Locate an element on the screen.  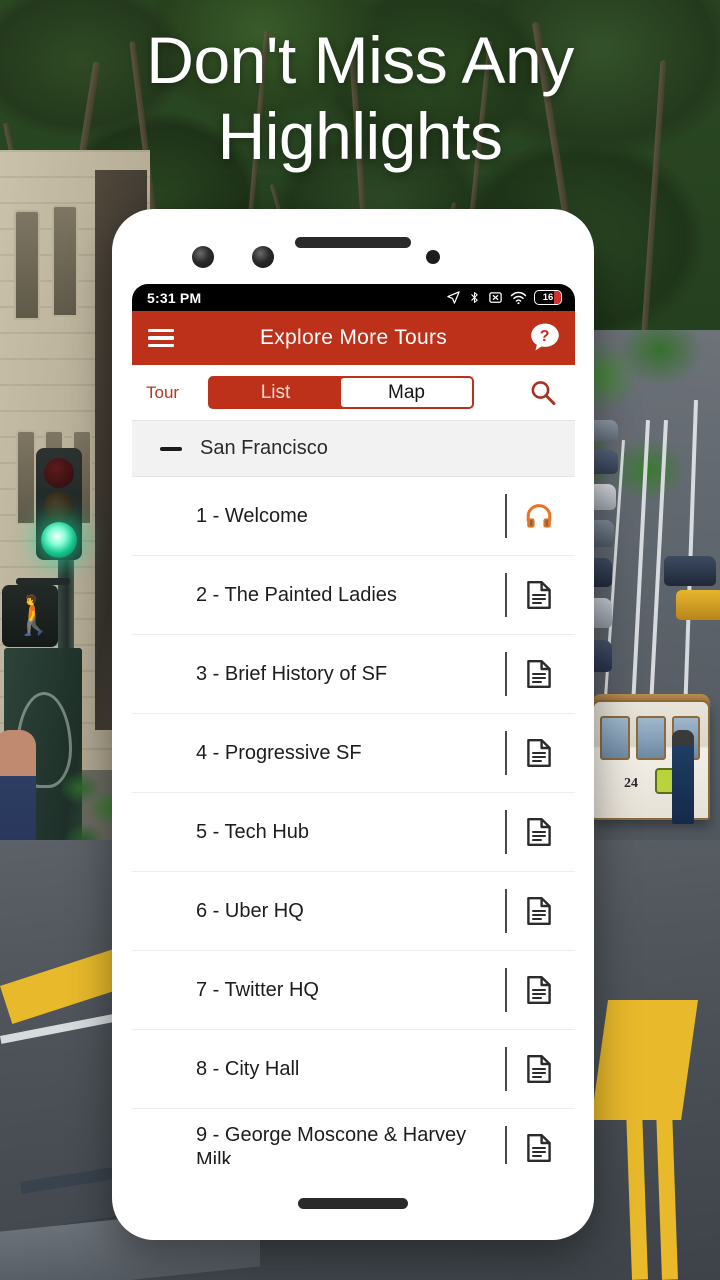
table-row: 9 - George Moscone & Harvey Milk is located at coordinates (353, 1136).